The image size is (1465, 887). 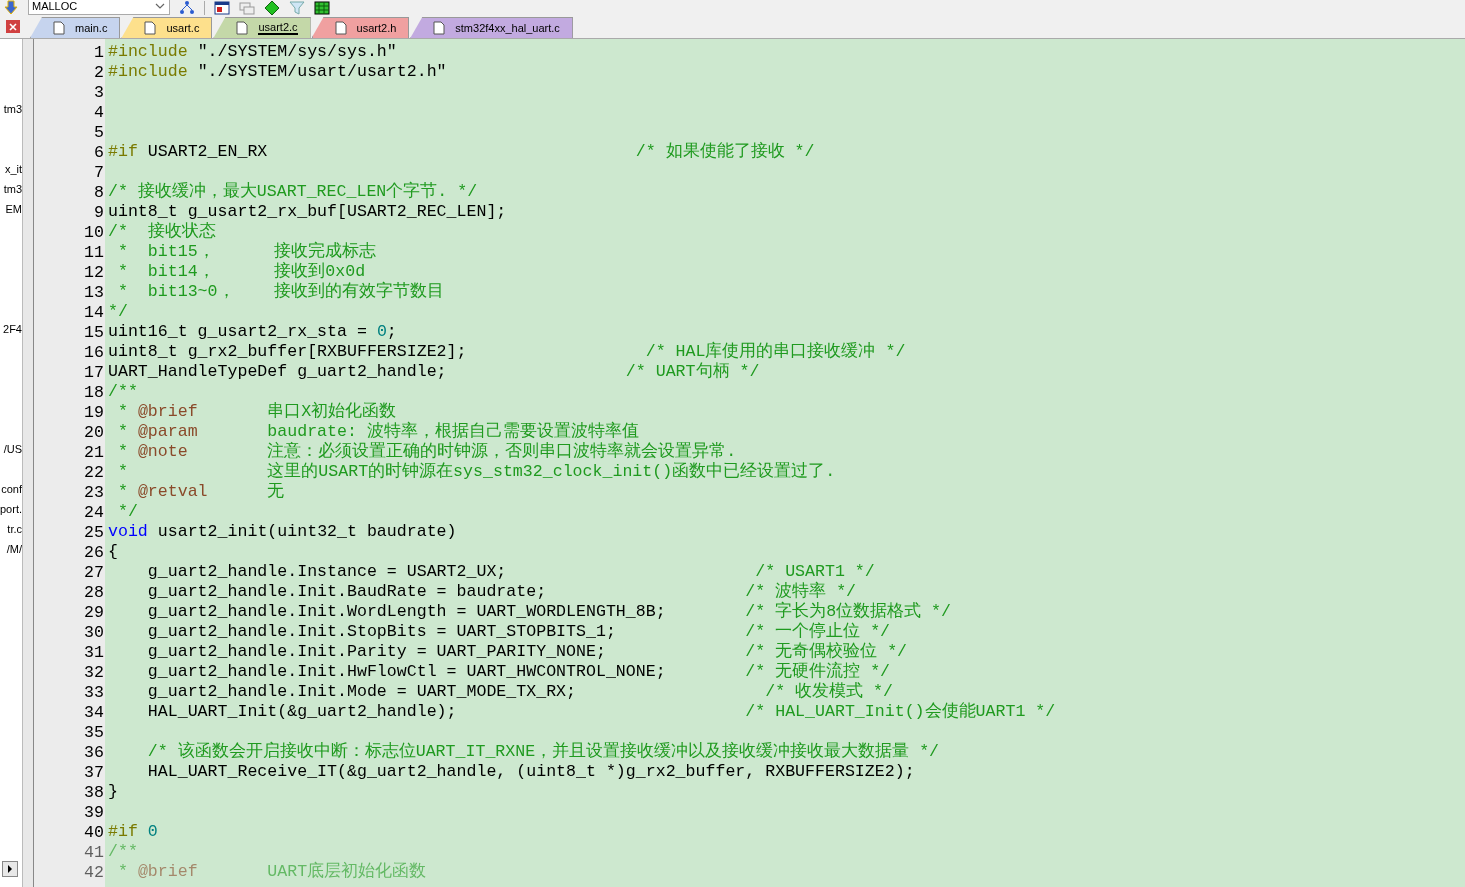 What do you see at coordinates (271, 872) in the screenshot?
I see `code-line: * @brief UART底层初始化函数` at bounding box center [271, 872].